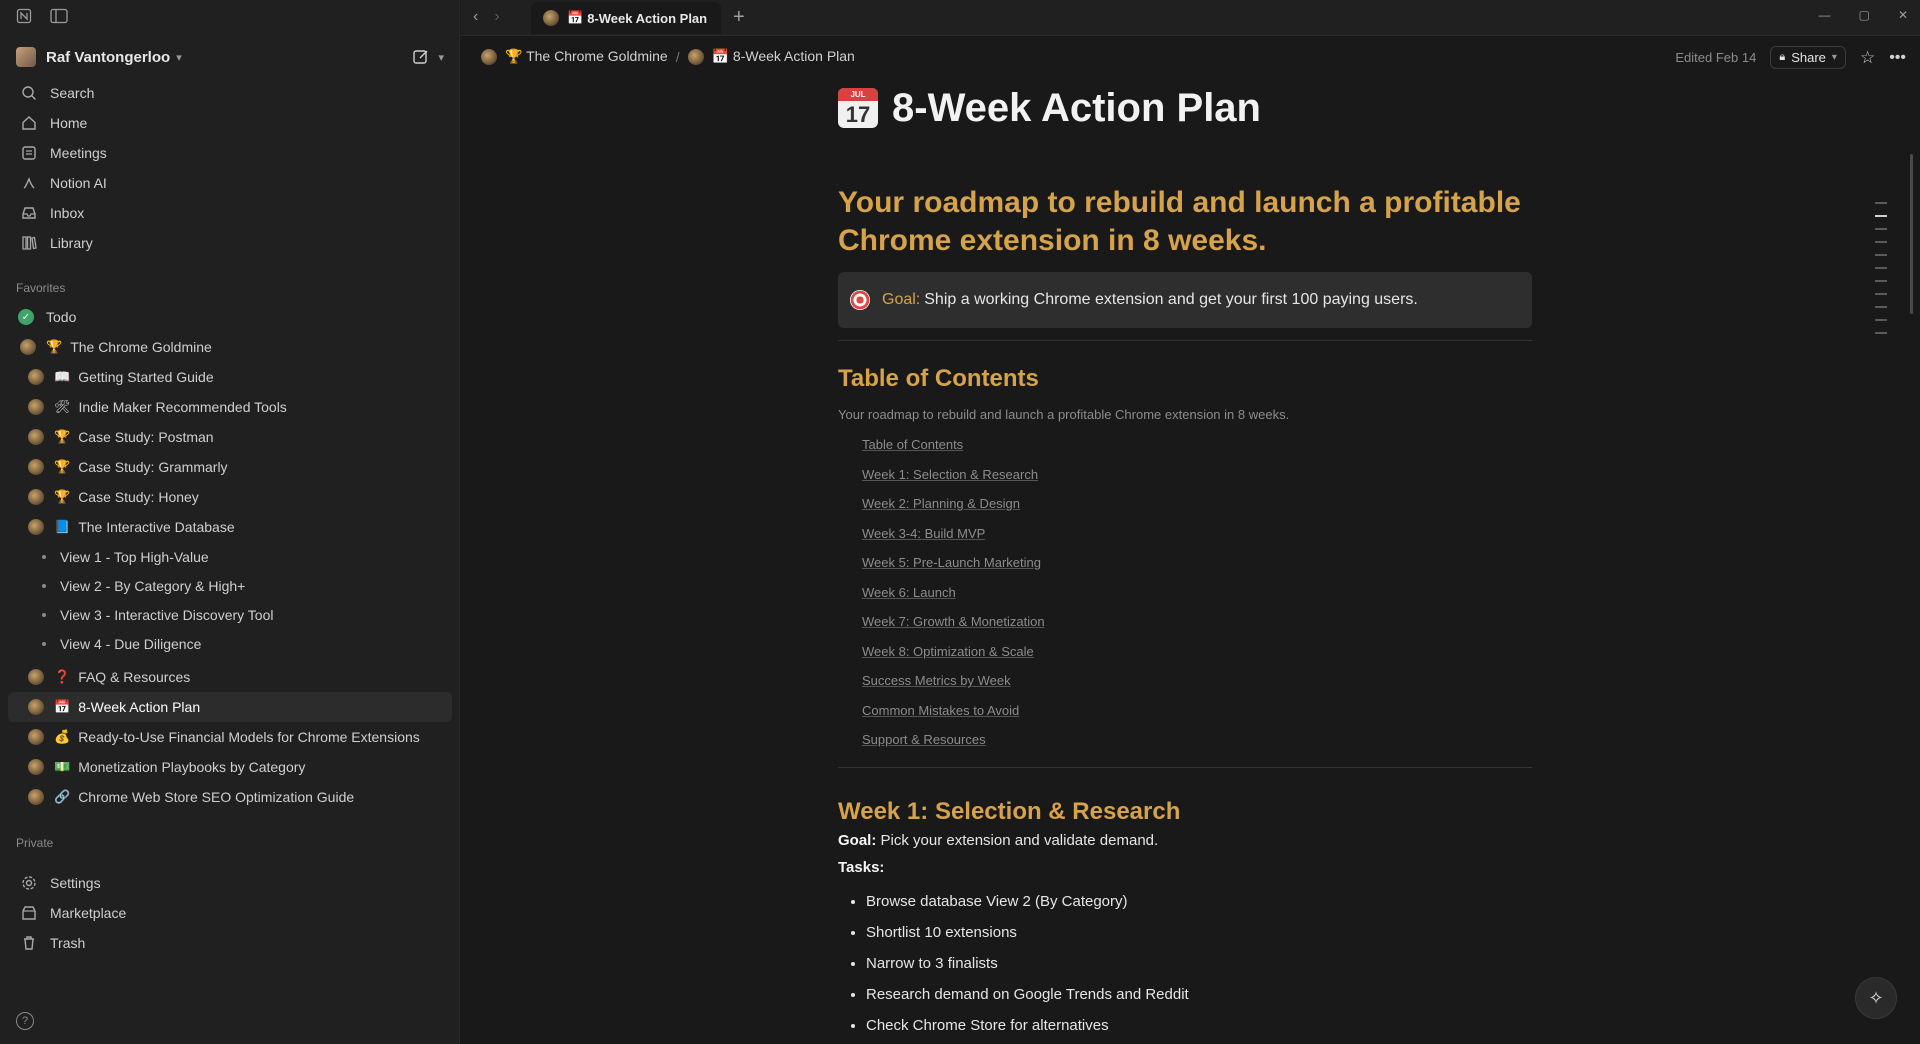  What do you see at coordinates (857, 840) in the screenshot?
I see `goal-label: Goal:` at bounding box center [857, 840].